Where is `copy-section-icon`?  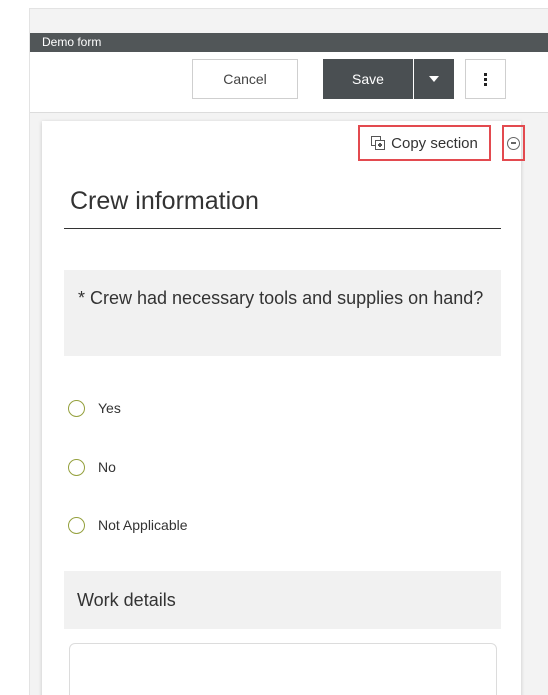 copy-section-icon is located at coordinates (378, 143).